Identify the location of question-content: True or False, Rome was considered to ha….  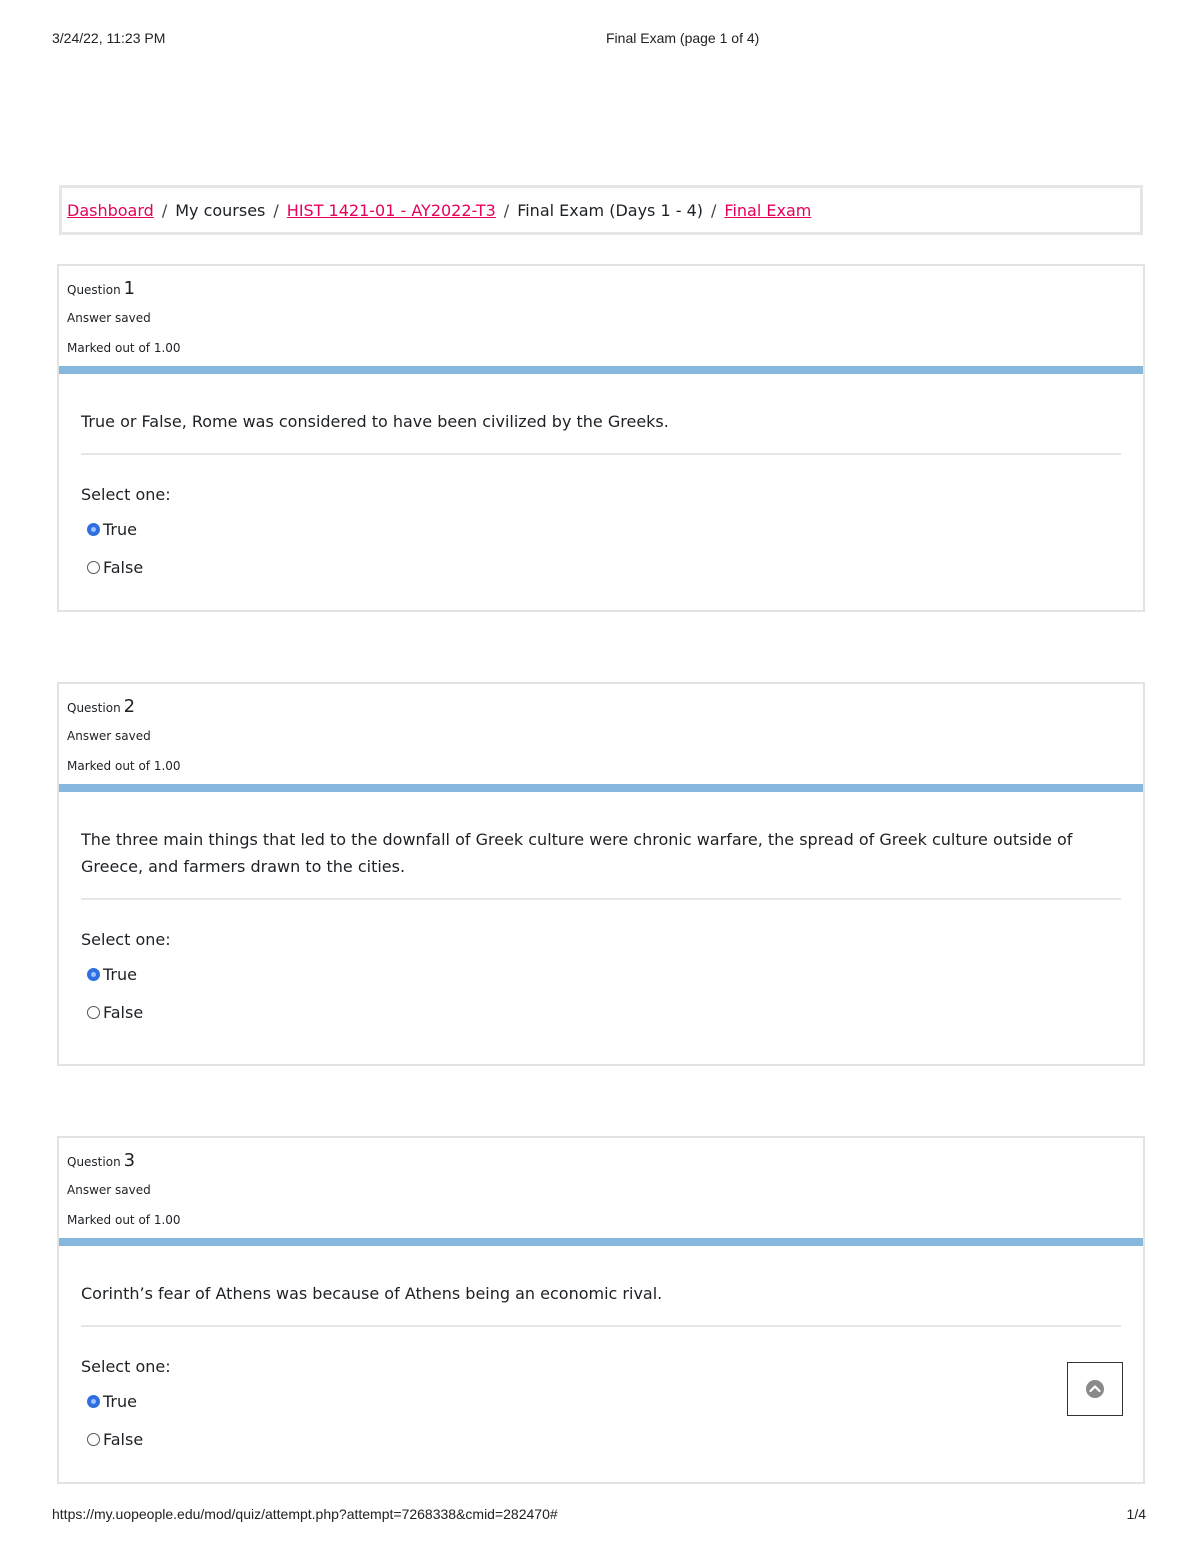
(601, 477).